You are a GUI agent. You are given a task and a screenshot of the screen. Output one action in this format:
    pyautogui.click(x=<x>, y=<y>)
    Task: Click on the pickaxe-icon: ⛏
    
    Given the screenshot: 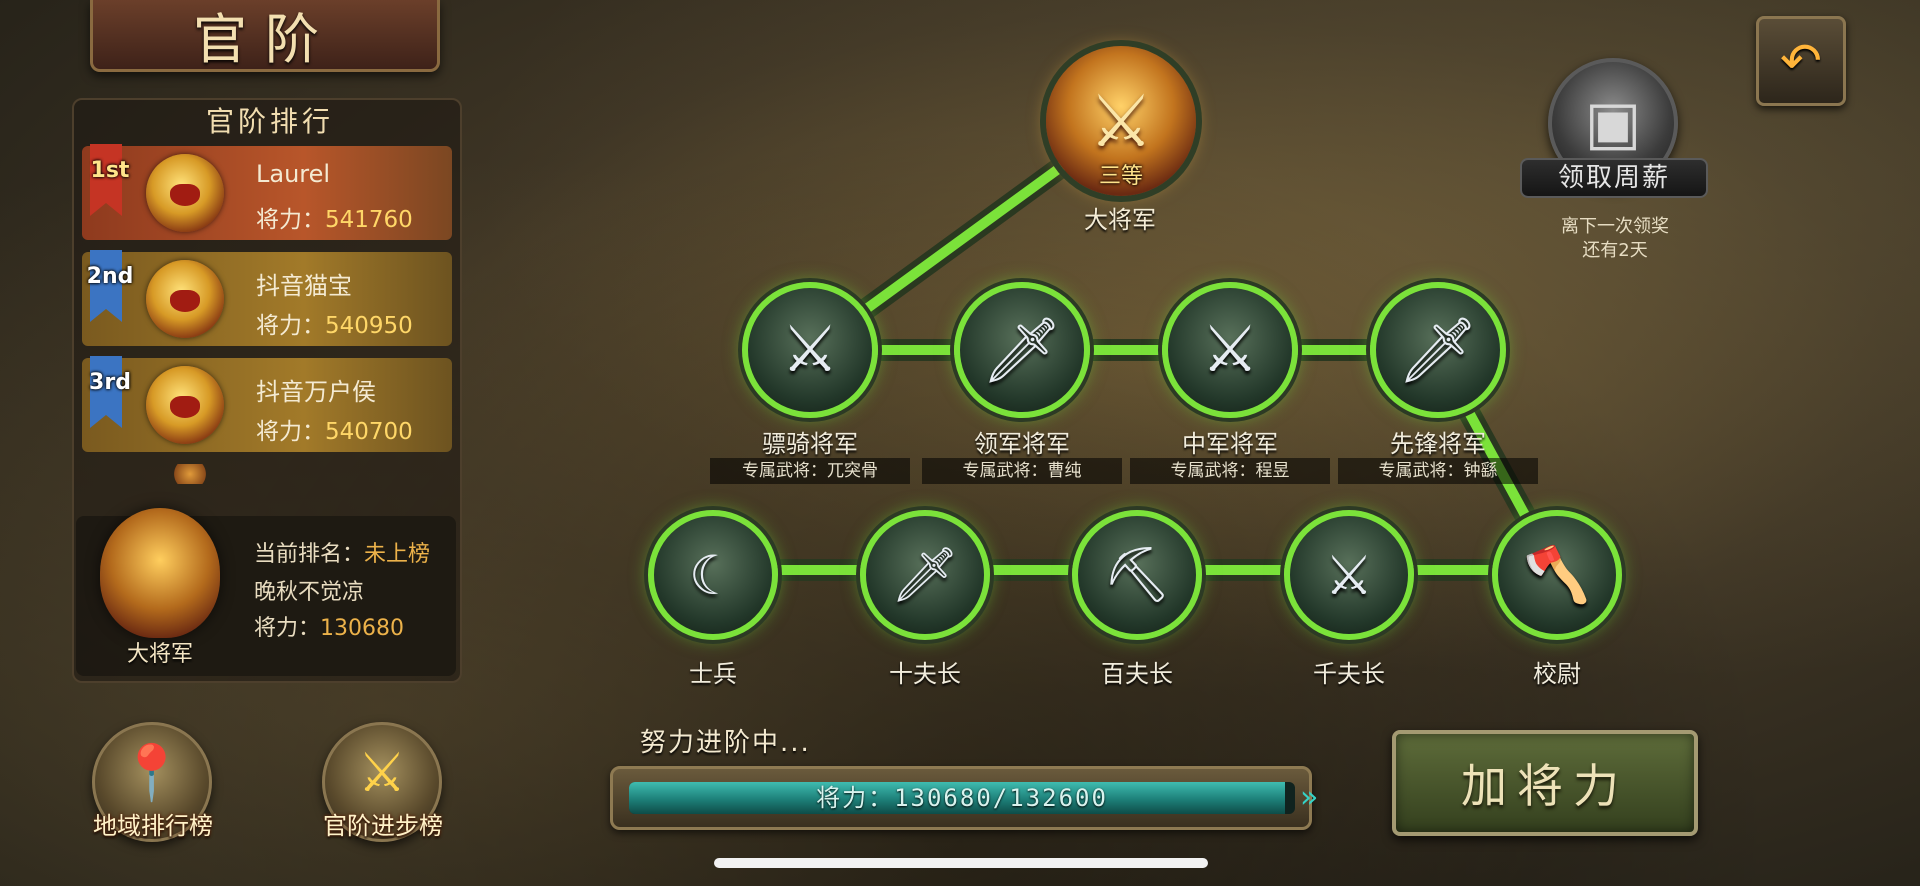 What is the action you would take?
    pyautogui.click(x=1137, y=574)
    